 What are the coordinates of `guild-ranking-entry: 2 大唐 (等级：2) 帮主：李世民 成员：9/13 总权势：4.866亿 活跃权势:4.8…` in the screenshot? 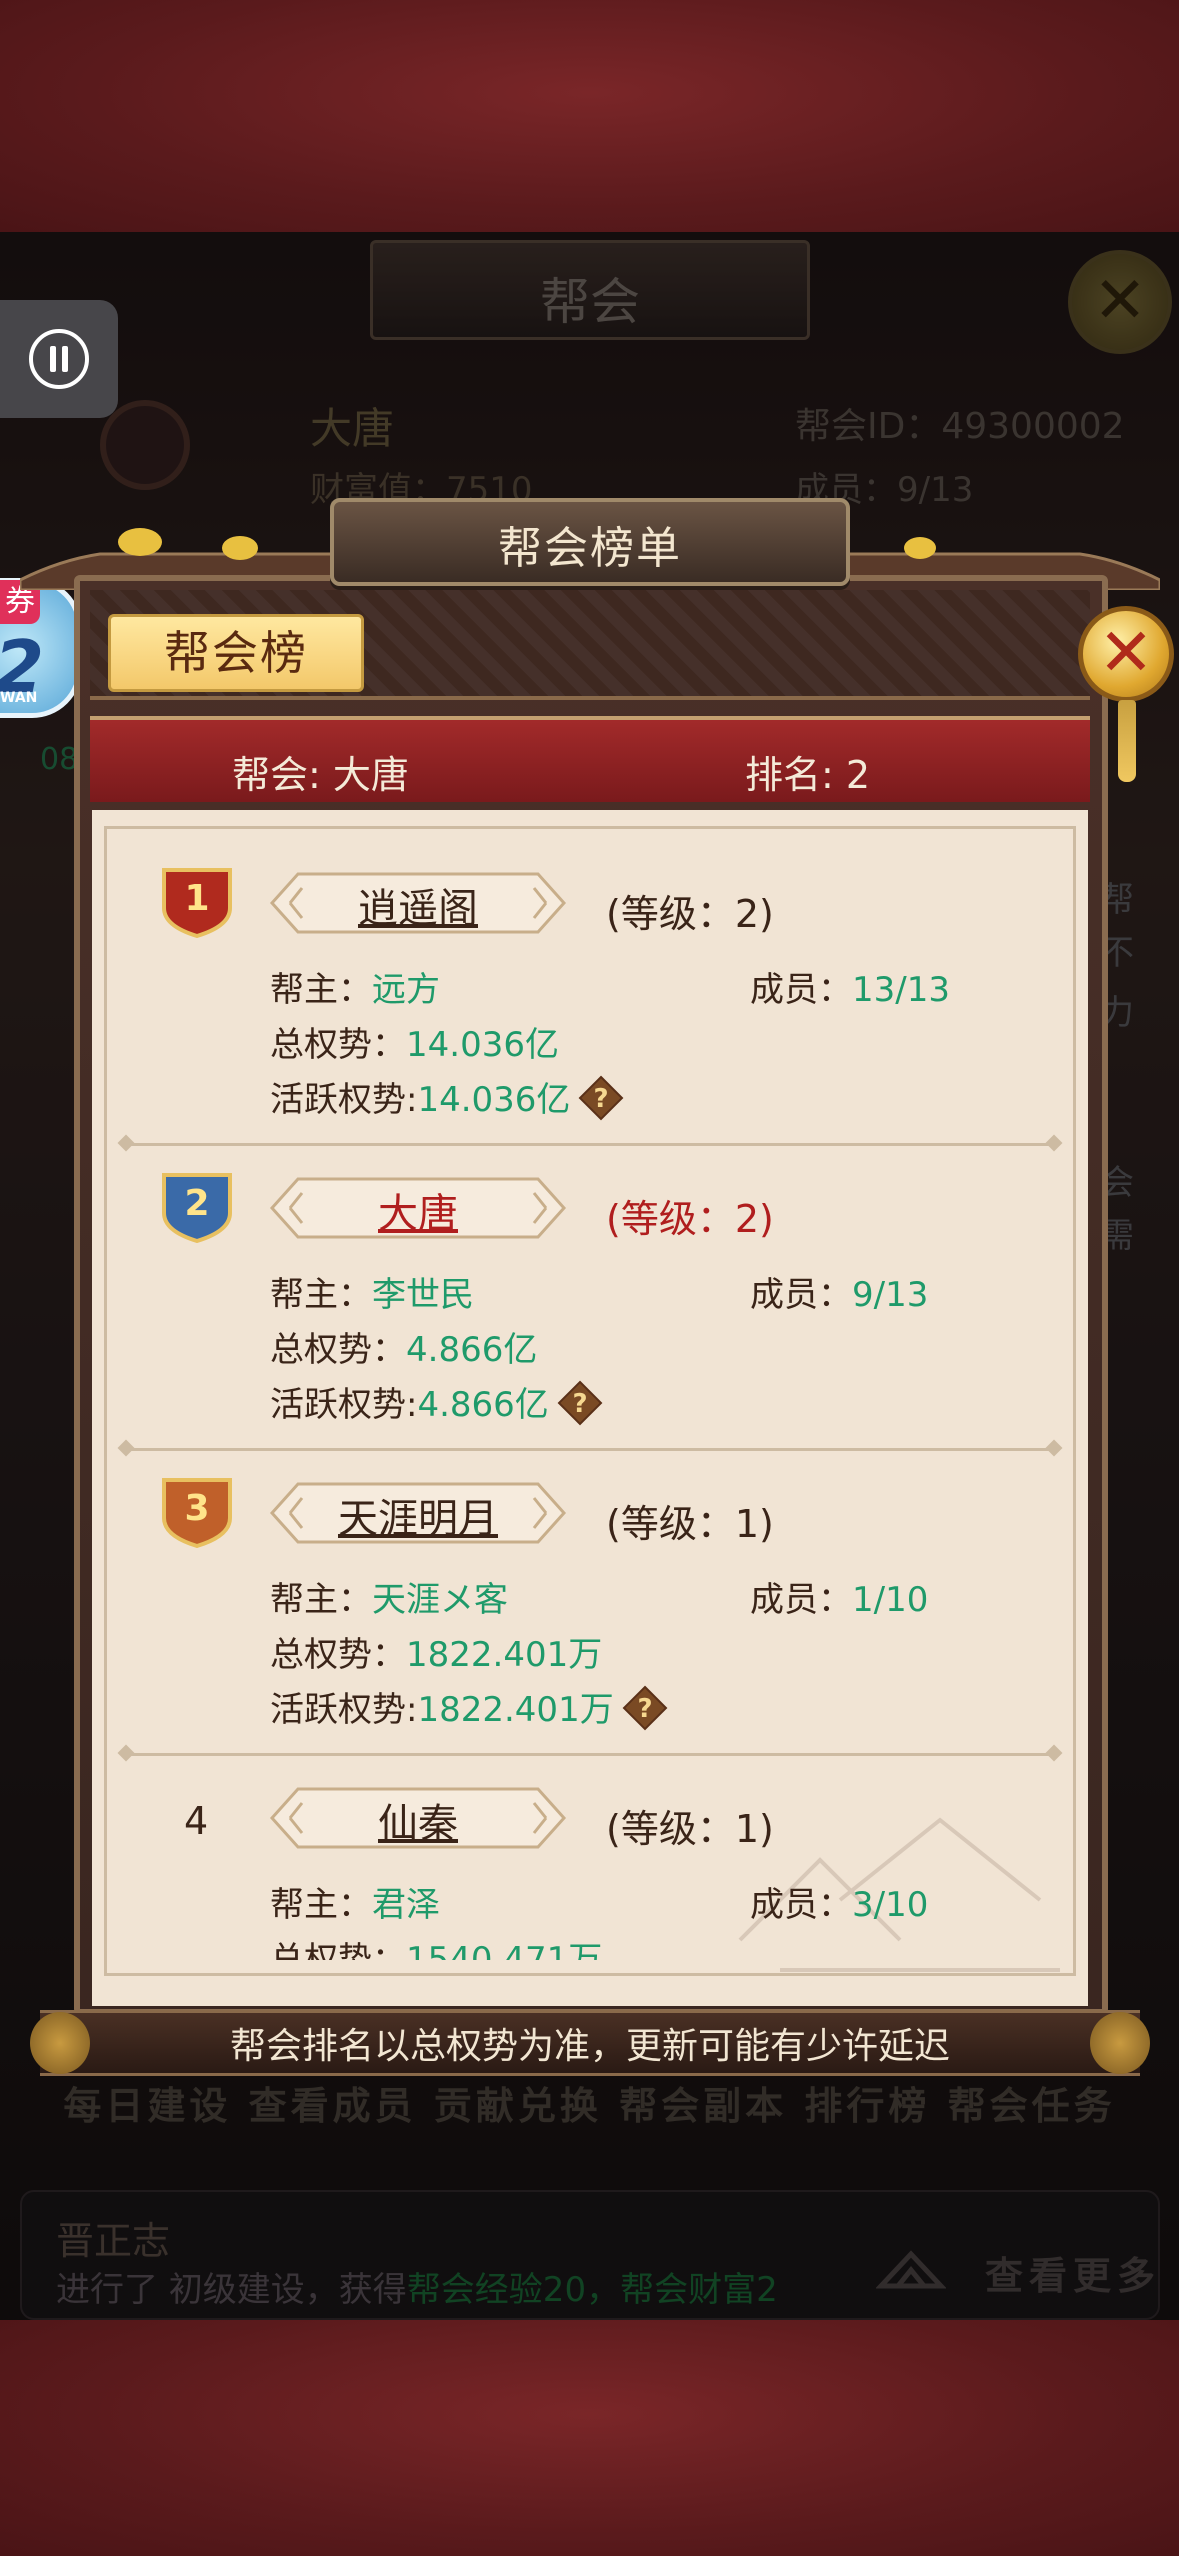 It's located at (590, 1307).